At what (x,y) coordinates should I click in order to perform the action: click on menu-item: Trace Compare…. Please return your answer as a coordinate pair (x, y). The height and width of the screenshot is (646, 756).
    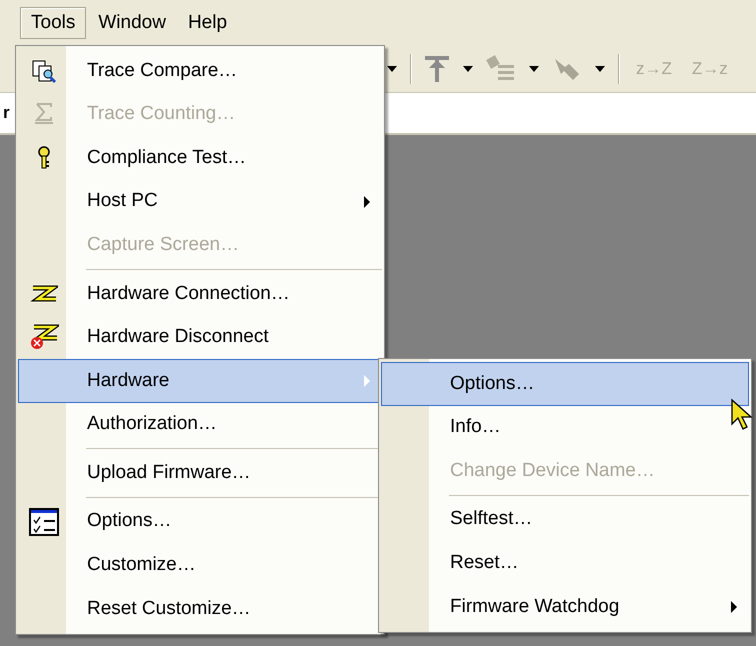
    Looking at the image, I should click on (200, 71).